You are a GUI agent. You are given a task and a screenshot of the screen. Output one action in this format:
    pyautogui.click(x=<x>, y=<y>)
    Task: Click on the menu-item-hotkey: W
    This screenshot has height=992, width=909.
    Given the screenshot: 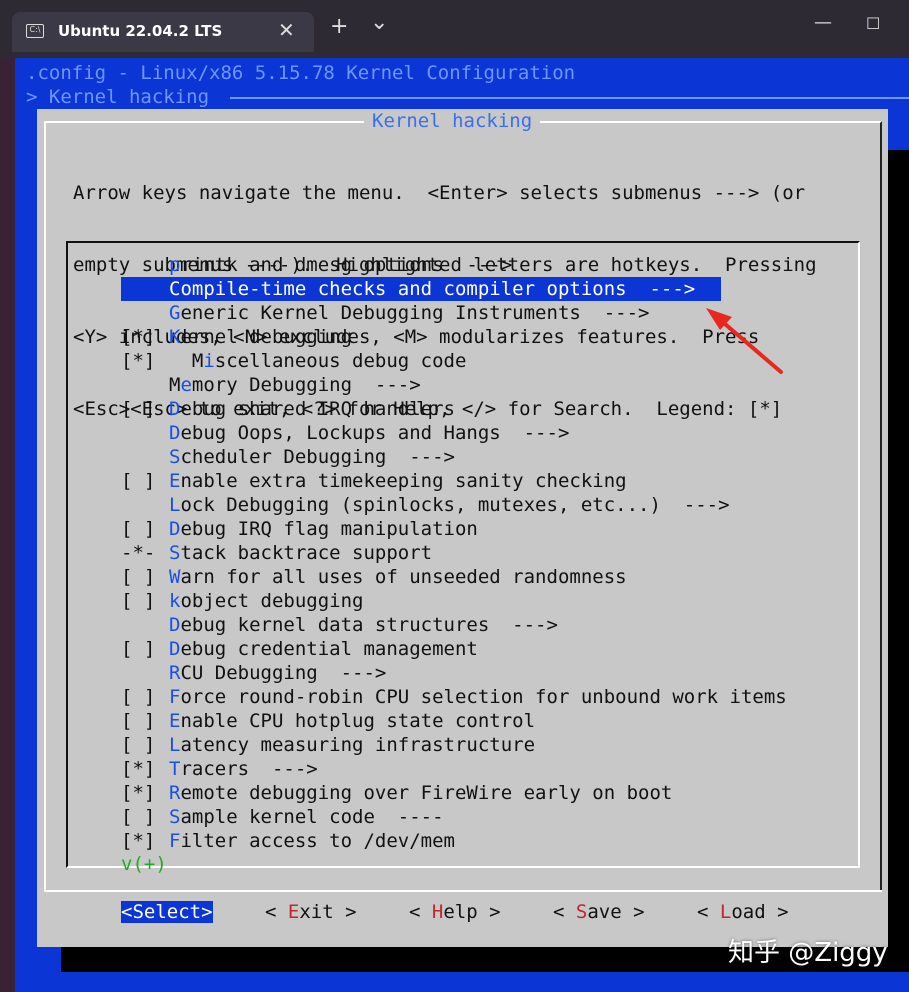 What is the action you would take?
    pyautogui.click(x=175, y=577)
    